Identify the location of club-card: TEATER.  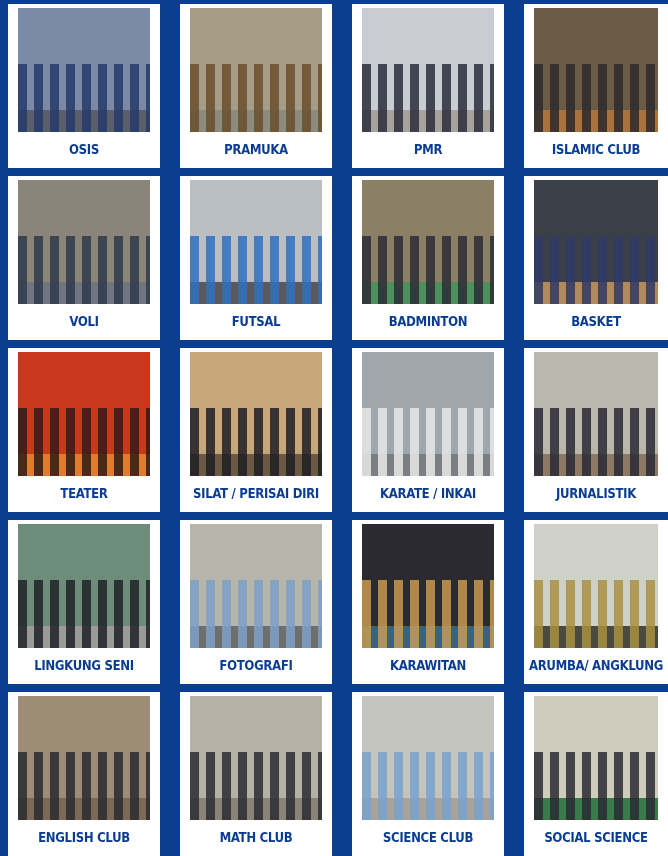
(84, 430).